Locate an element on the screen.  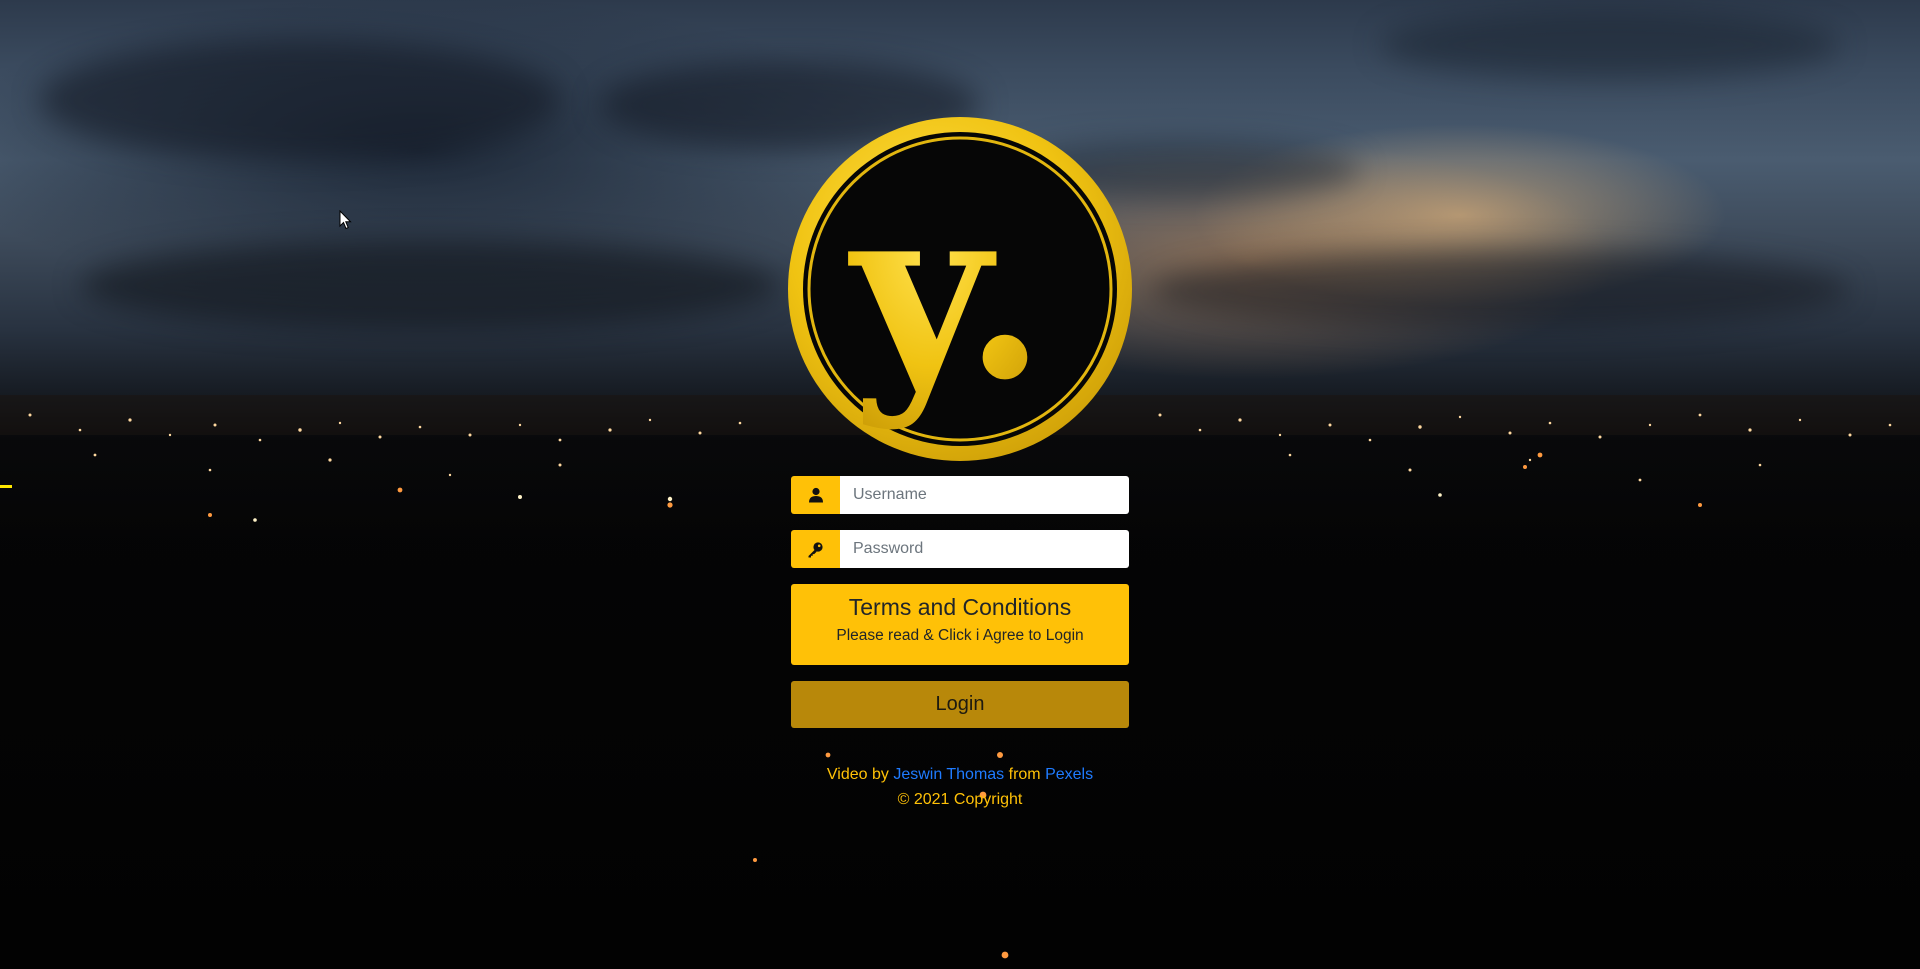
login-button: Login is located at coordinates (960, 704).